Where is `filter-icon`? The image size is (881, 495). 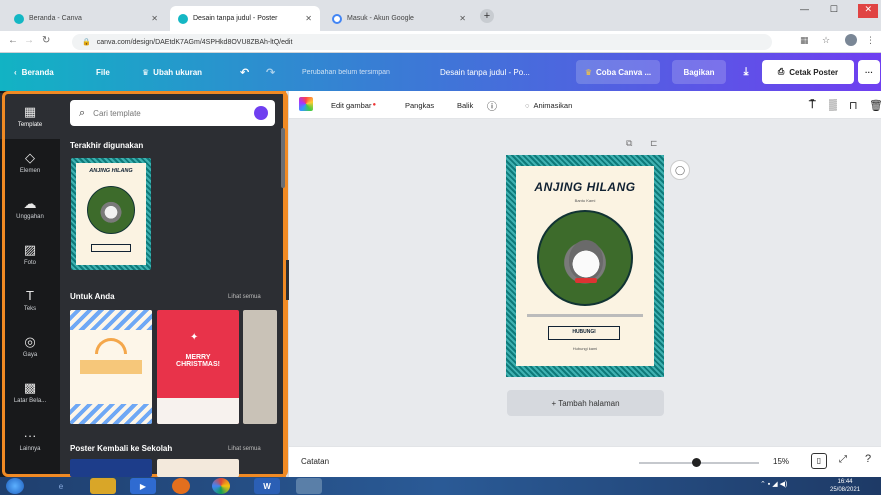
filter-icon is located at coordinates (261, 113).